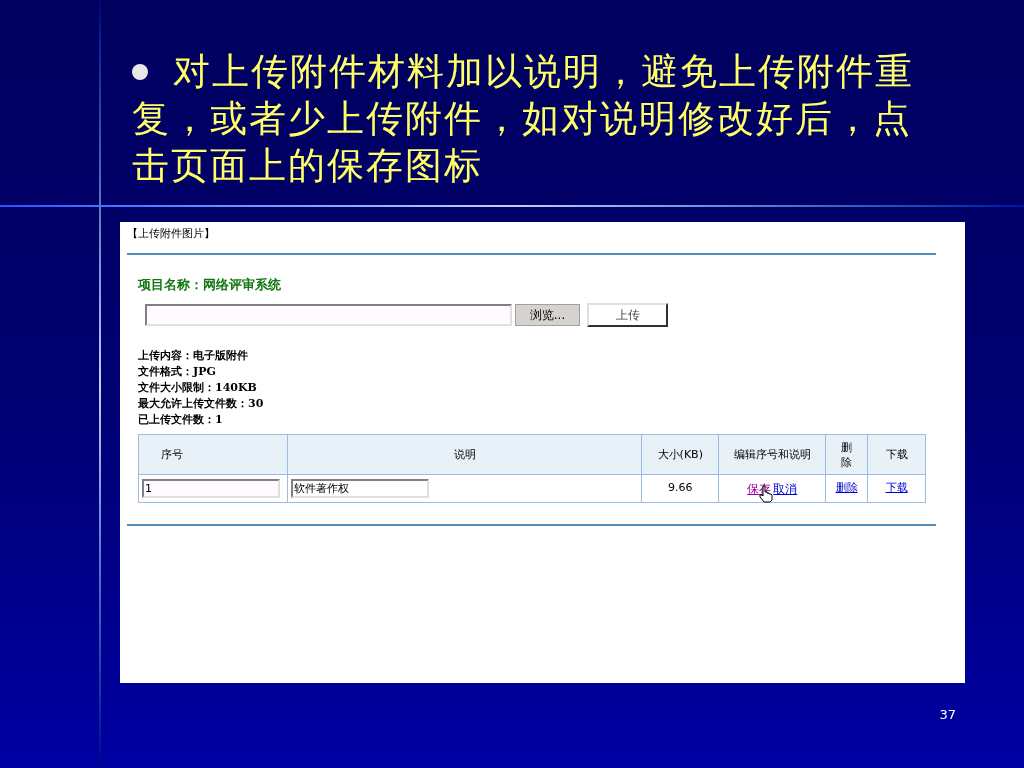  What do you see at coordinates (680, 454) in the screenshot?
I see `column-header: 大小(KB)` at bounding box center [680, 454].